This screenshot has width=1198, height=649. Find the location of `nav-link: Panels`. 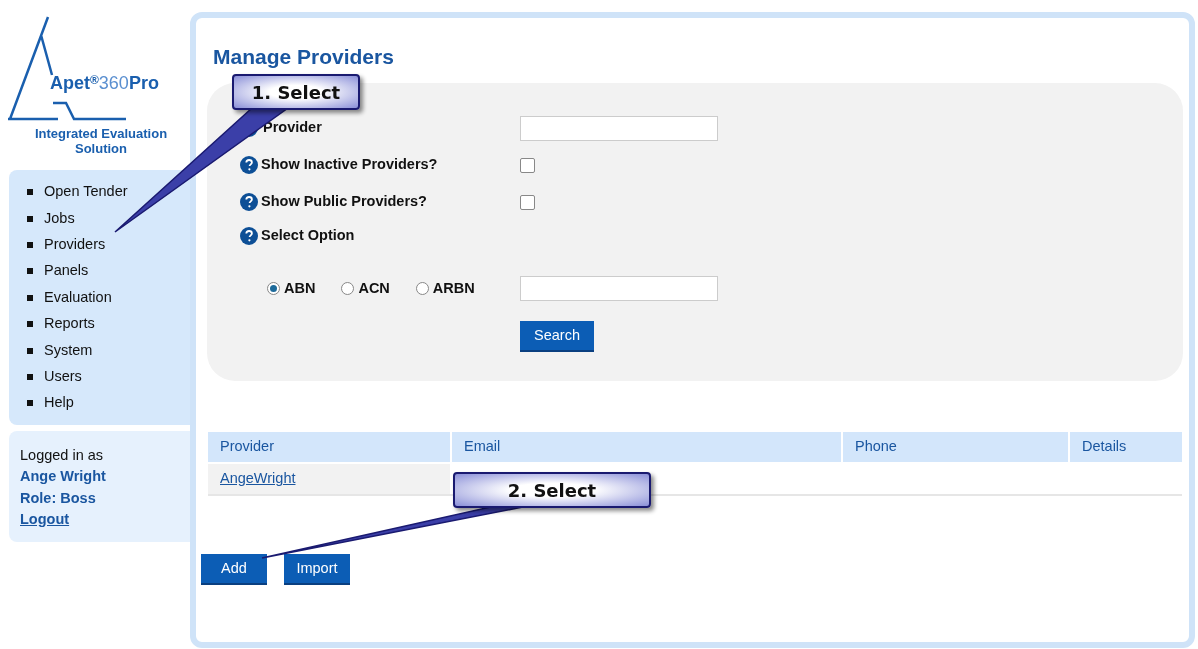

nav-link: Panels is located at coordinates (66, 271).